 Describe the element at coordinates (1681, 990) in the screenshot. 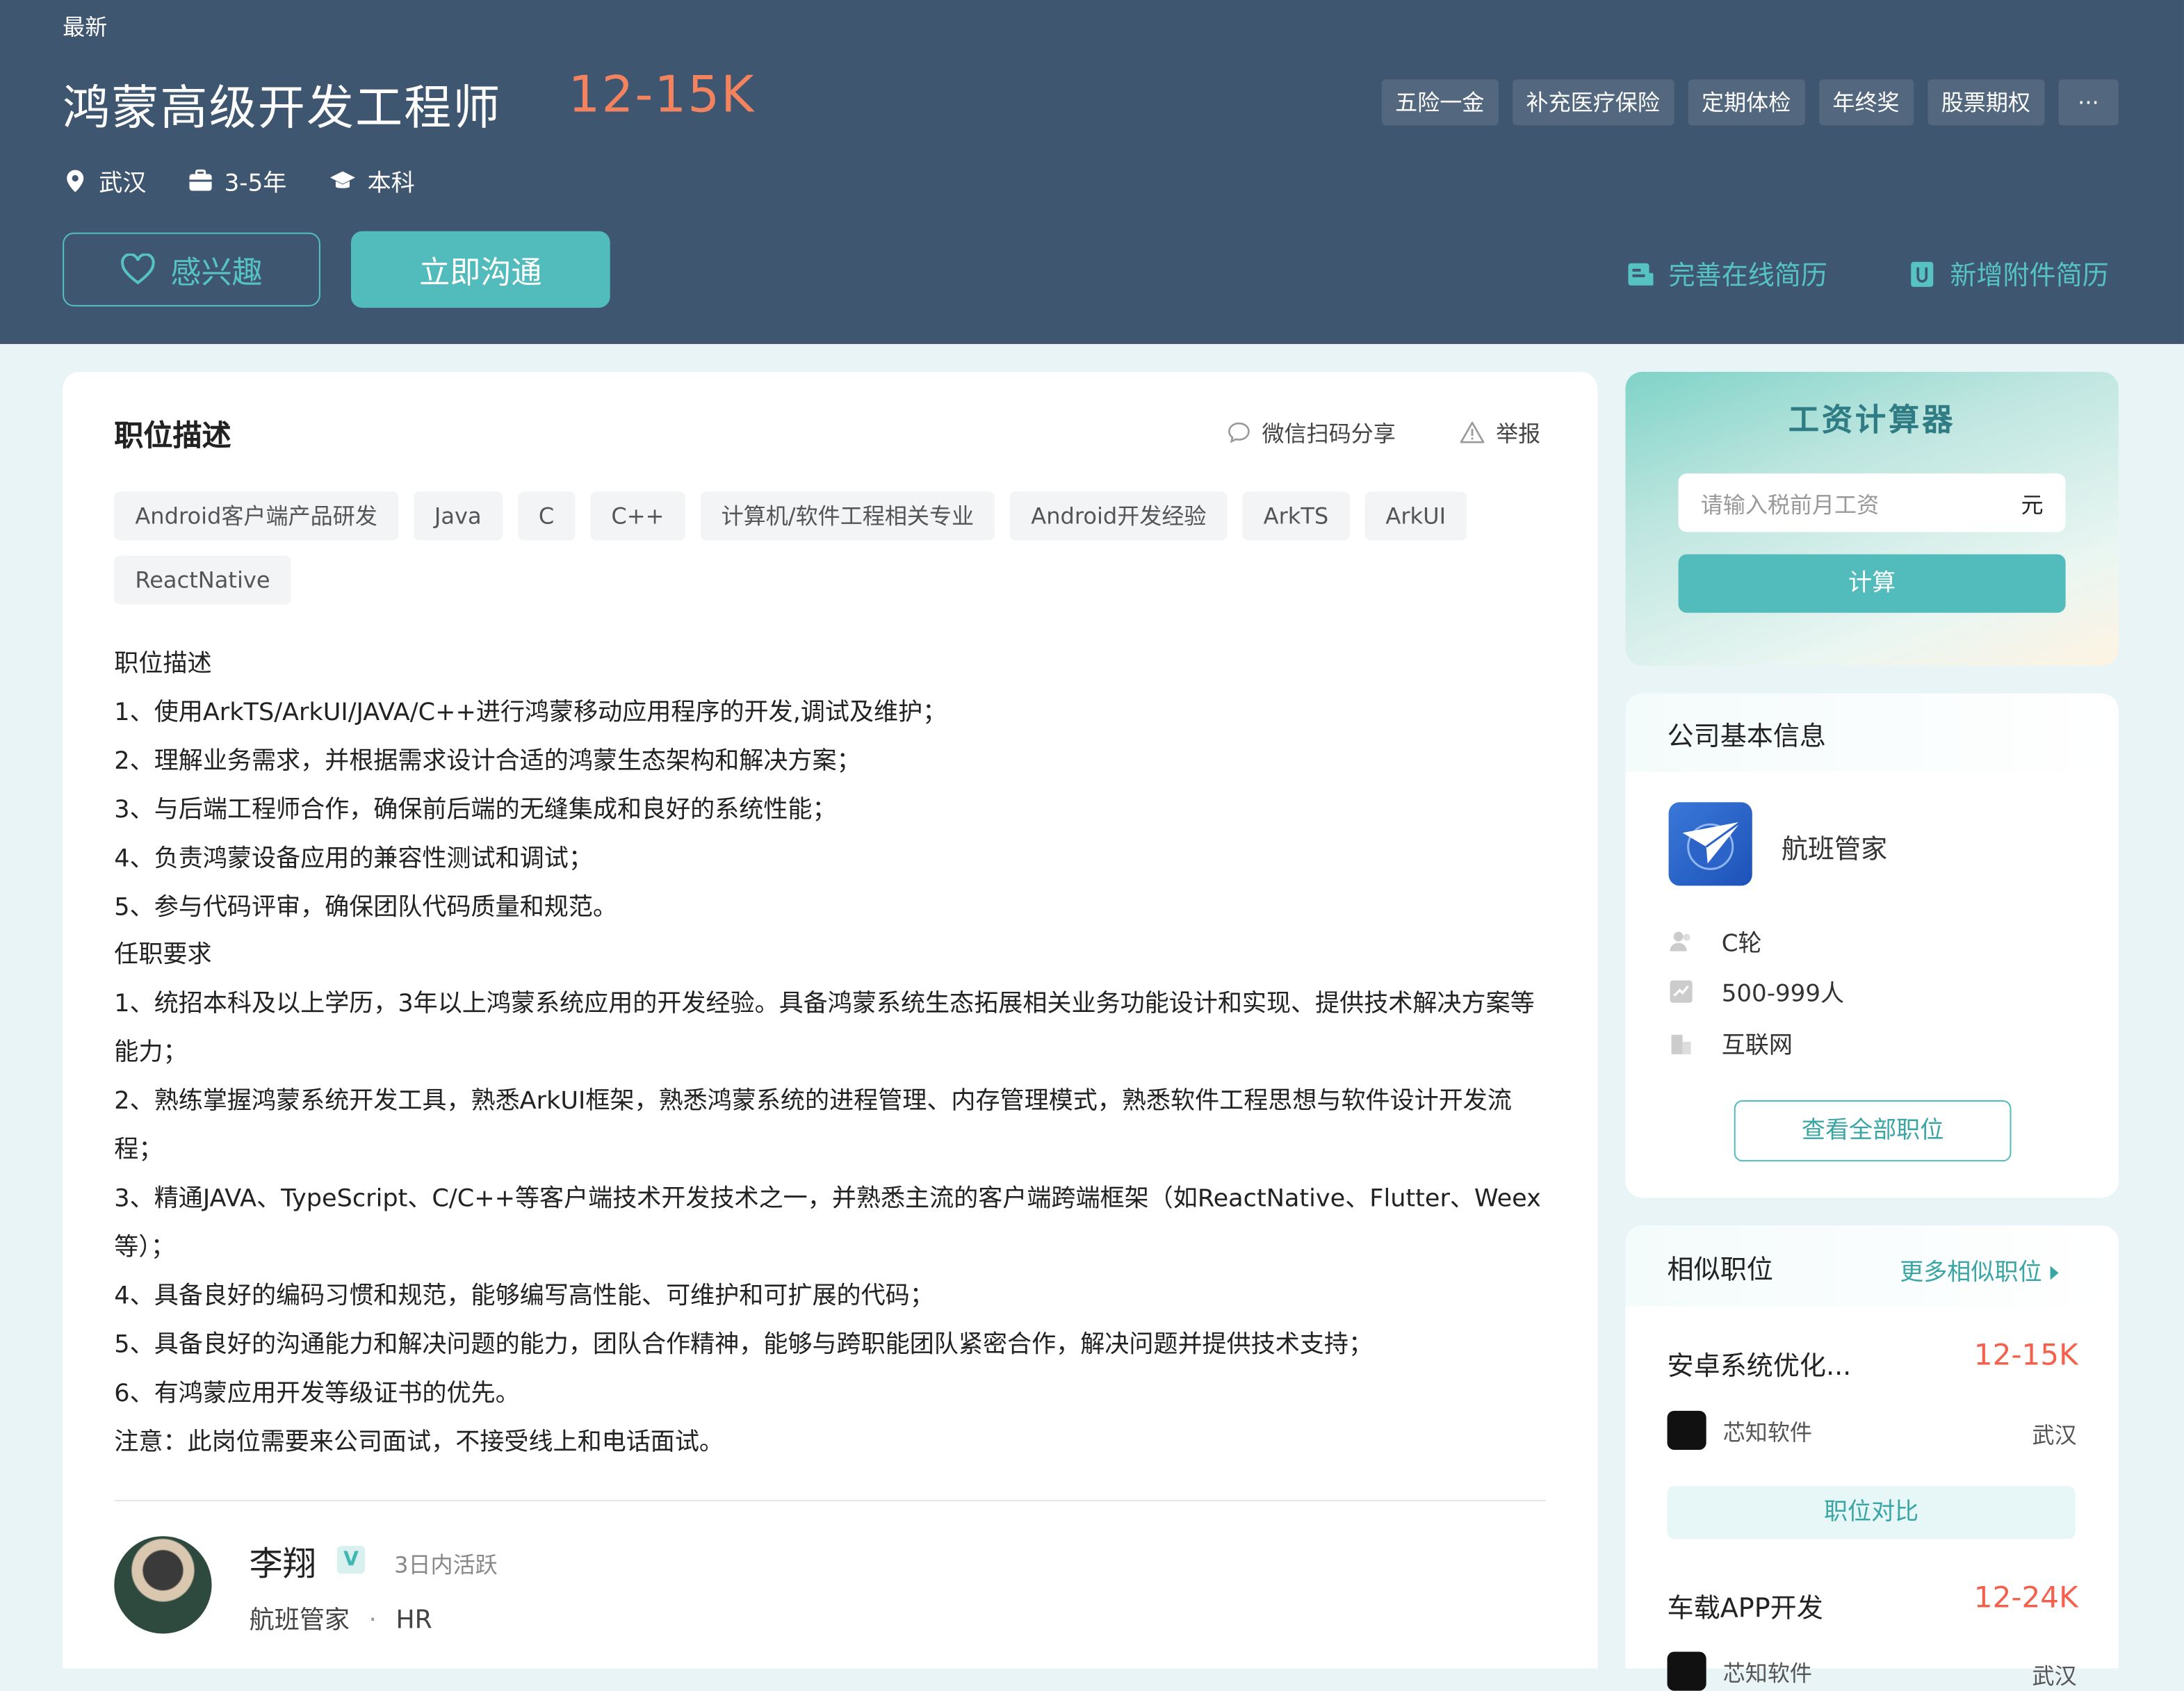

I see `chart-icon` at that location.